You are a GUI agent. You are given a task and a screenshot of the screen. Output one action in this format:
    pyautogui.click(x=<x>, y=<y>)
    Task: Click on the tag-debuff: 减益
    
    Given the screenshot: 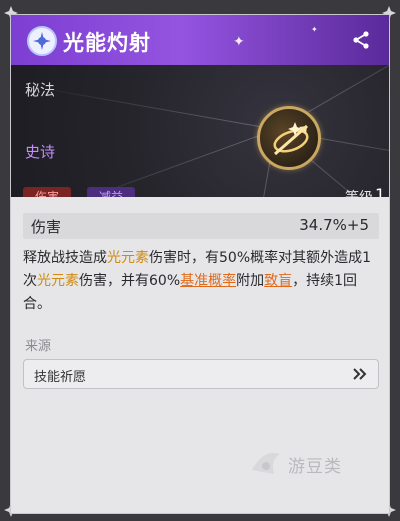 What is the action you would take?
    pyautogui.click(x=111, y=192)
    